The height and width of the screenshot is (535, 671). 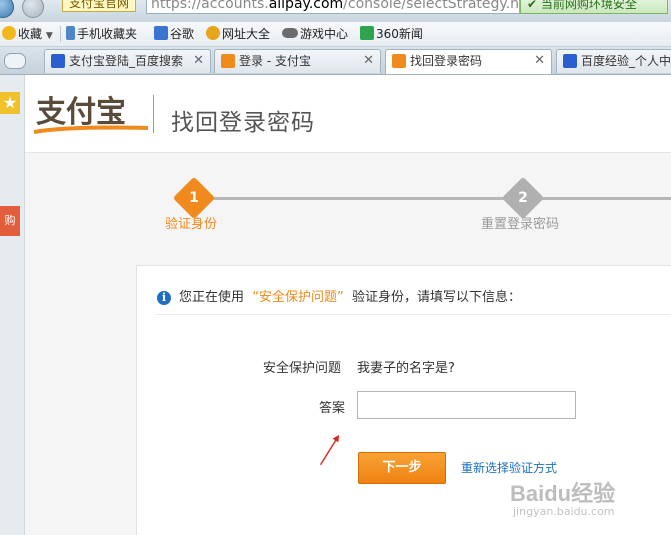 I want to click on page-title: 找回登录密码, so click(x=243, y=123).